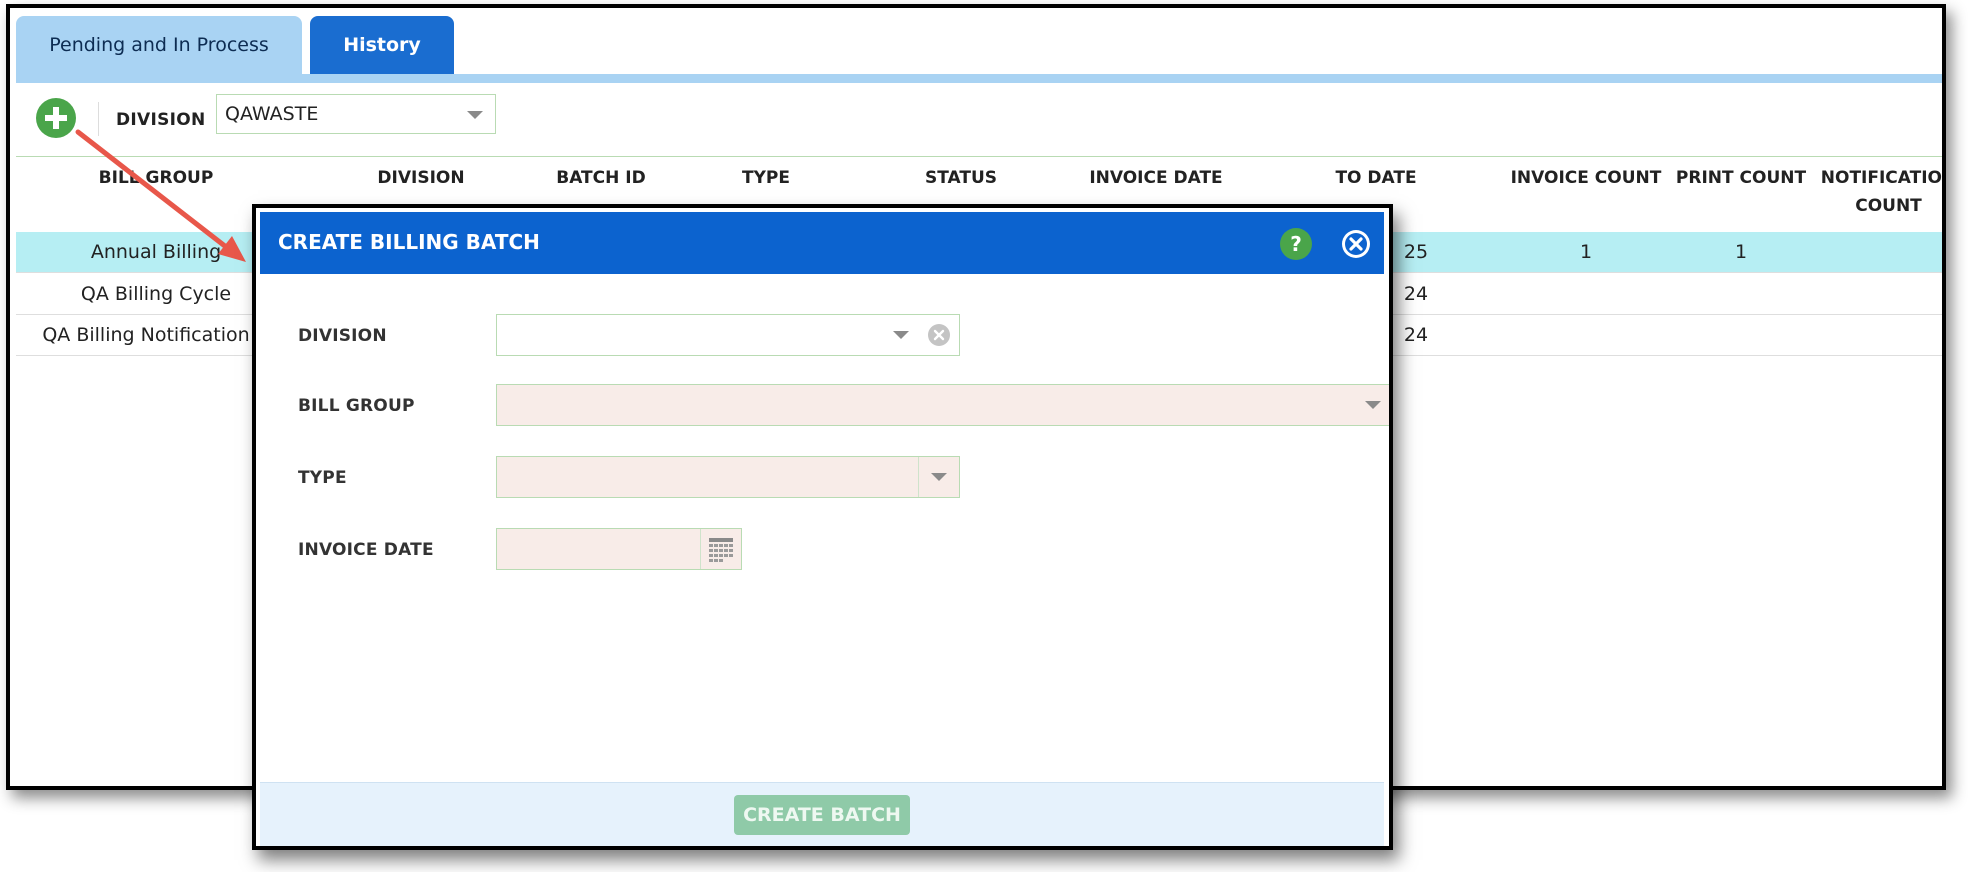  What do you see at coordinates (382, 45) in the screenshot?
I see `tab-history: History` at bounding box center [382, 45].